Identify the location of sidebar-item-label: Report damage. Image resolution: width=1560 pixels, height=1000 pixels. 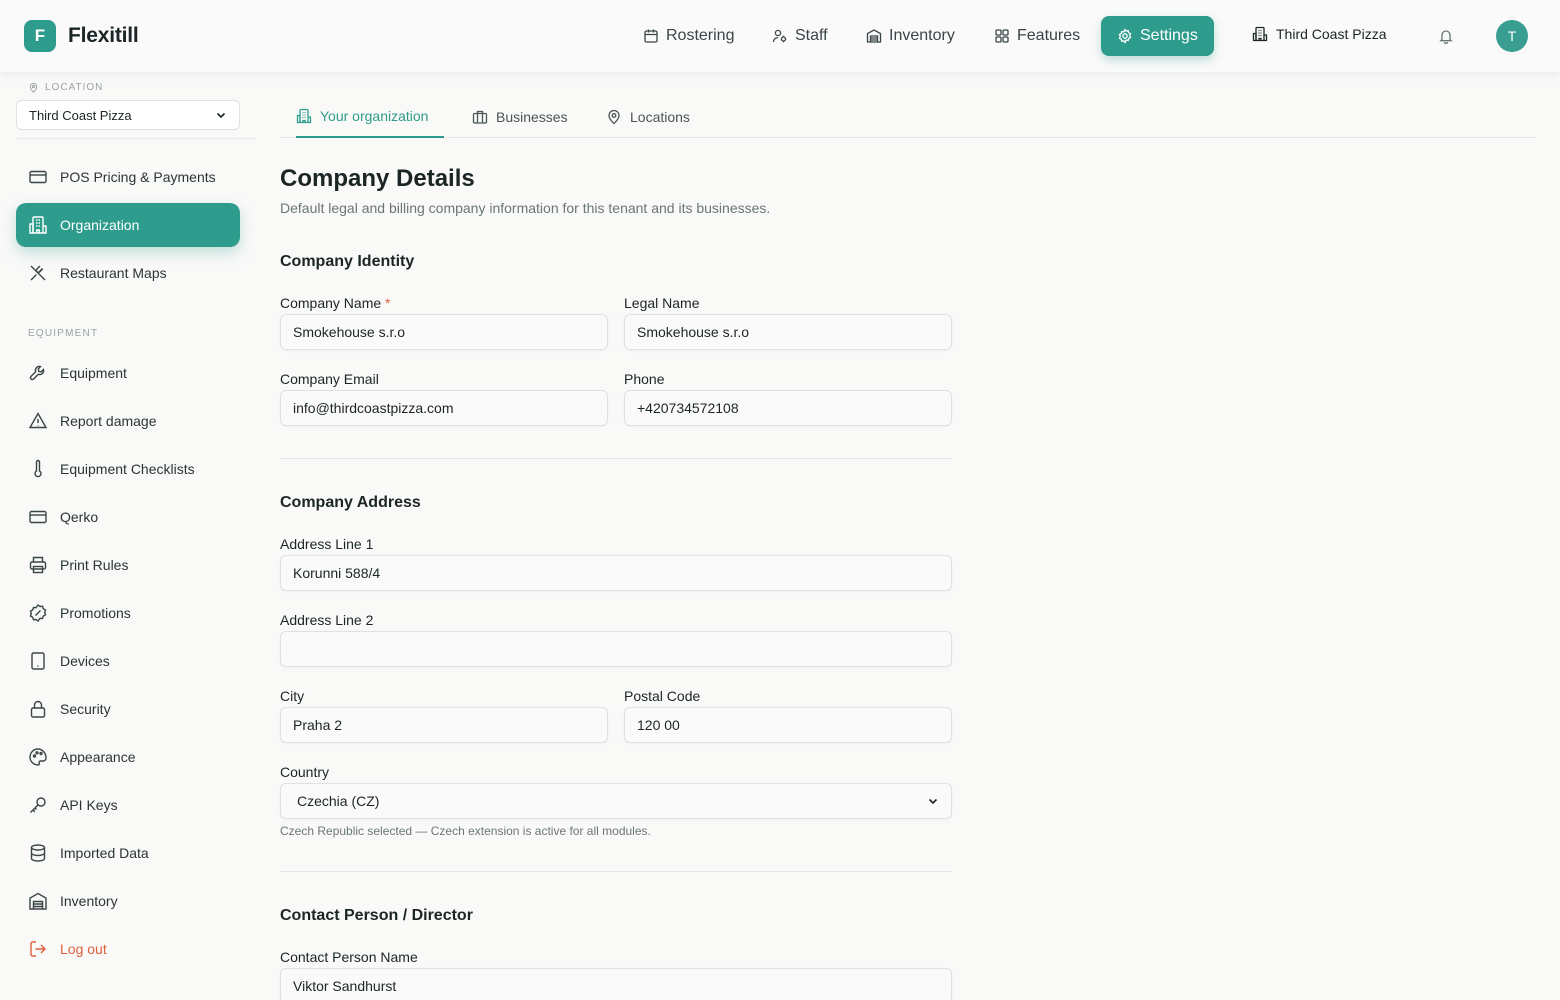
(108, 421).